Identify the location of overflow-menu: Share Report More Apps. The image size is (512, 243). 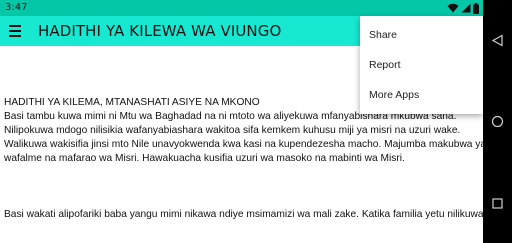
(421, 65).